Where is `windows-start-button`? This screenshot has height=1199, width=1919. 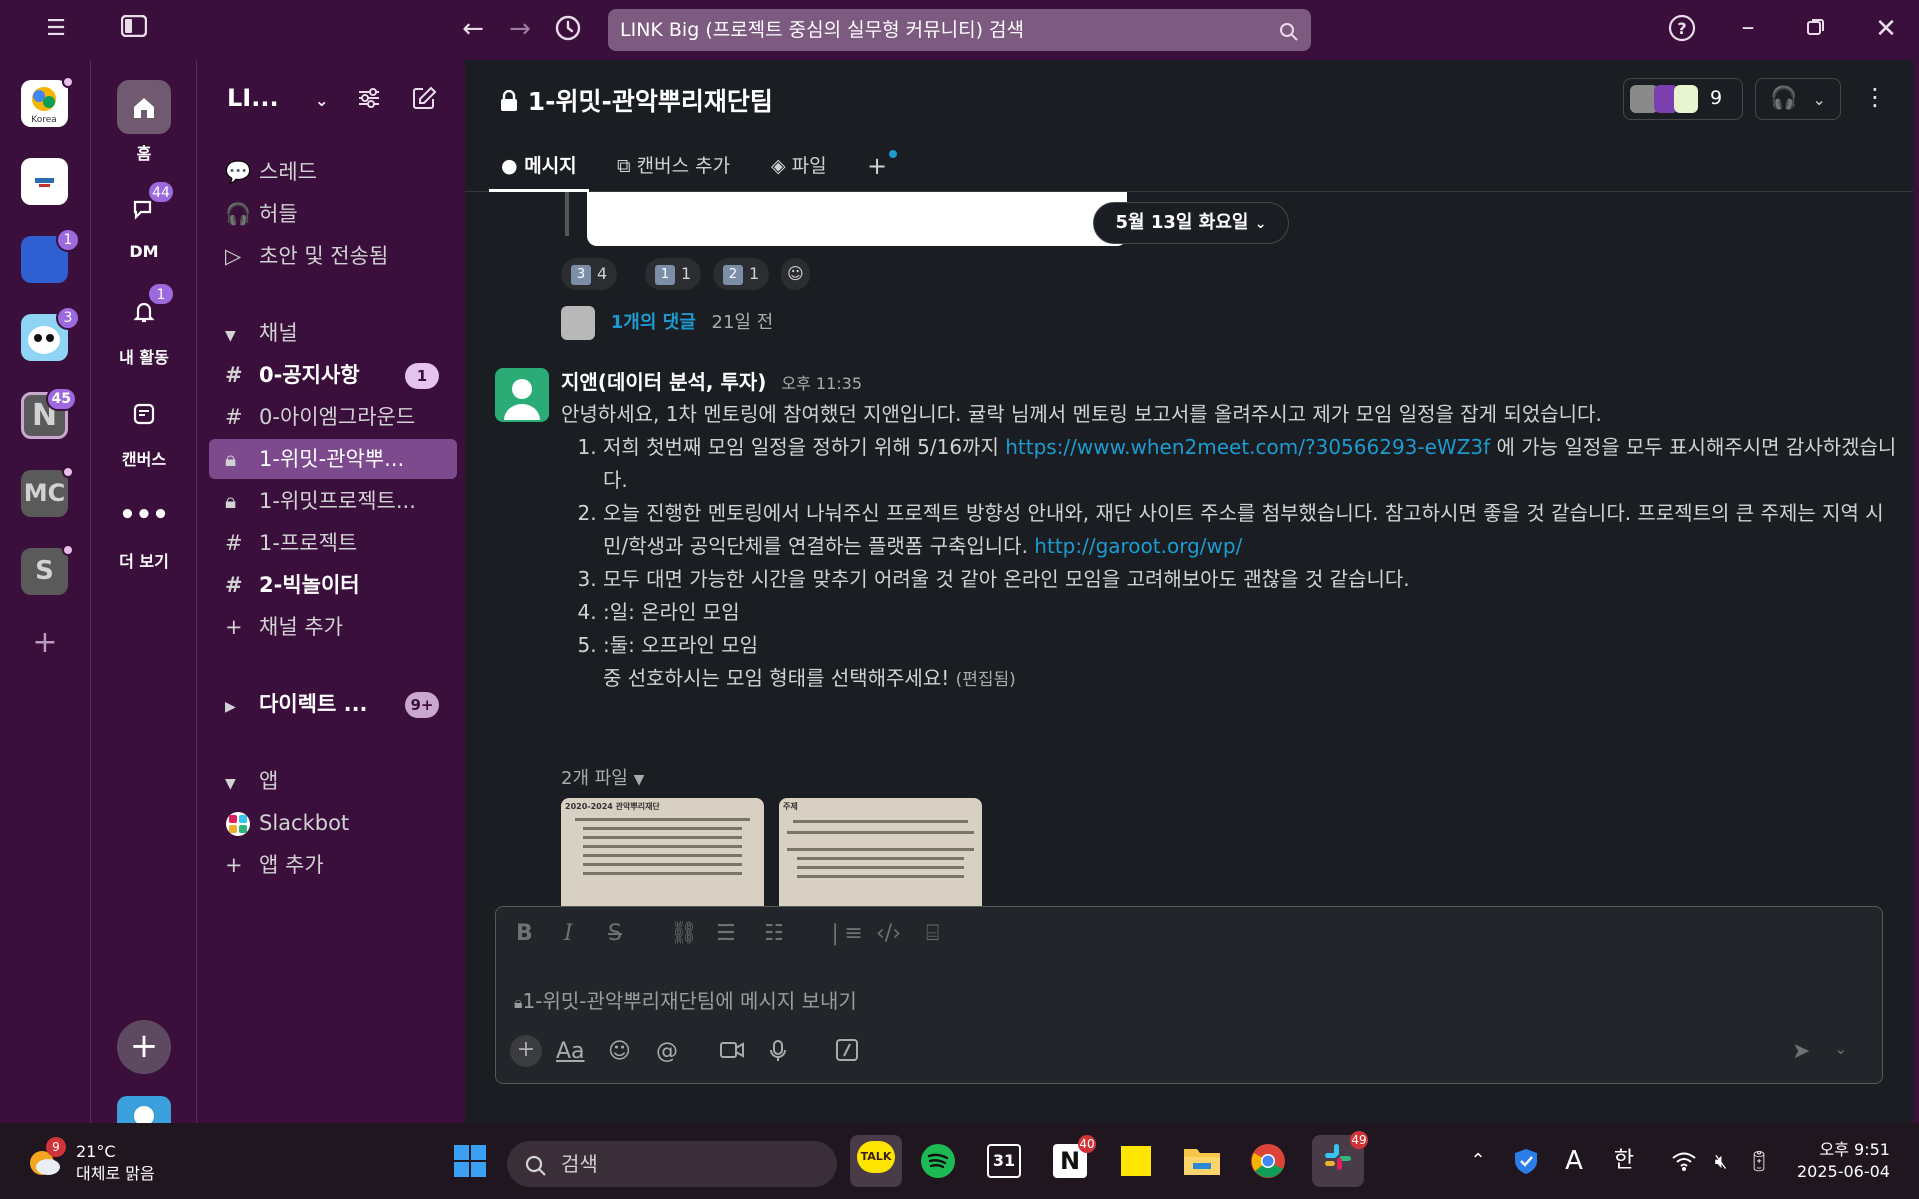
windows-start-button is located at coordinates (470, 1161).